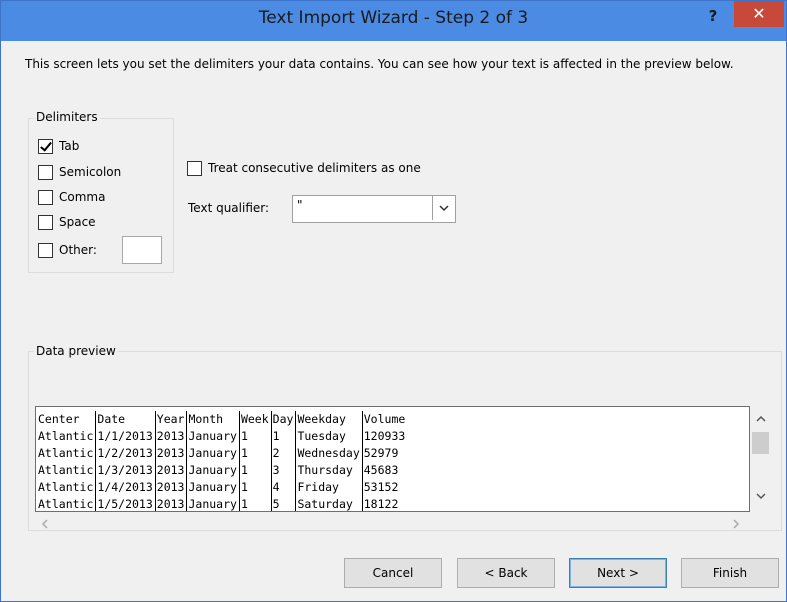 The height and width of the screenshot is (602, 787). I want to click on table-cell: Month, so click(213, 419).